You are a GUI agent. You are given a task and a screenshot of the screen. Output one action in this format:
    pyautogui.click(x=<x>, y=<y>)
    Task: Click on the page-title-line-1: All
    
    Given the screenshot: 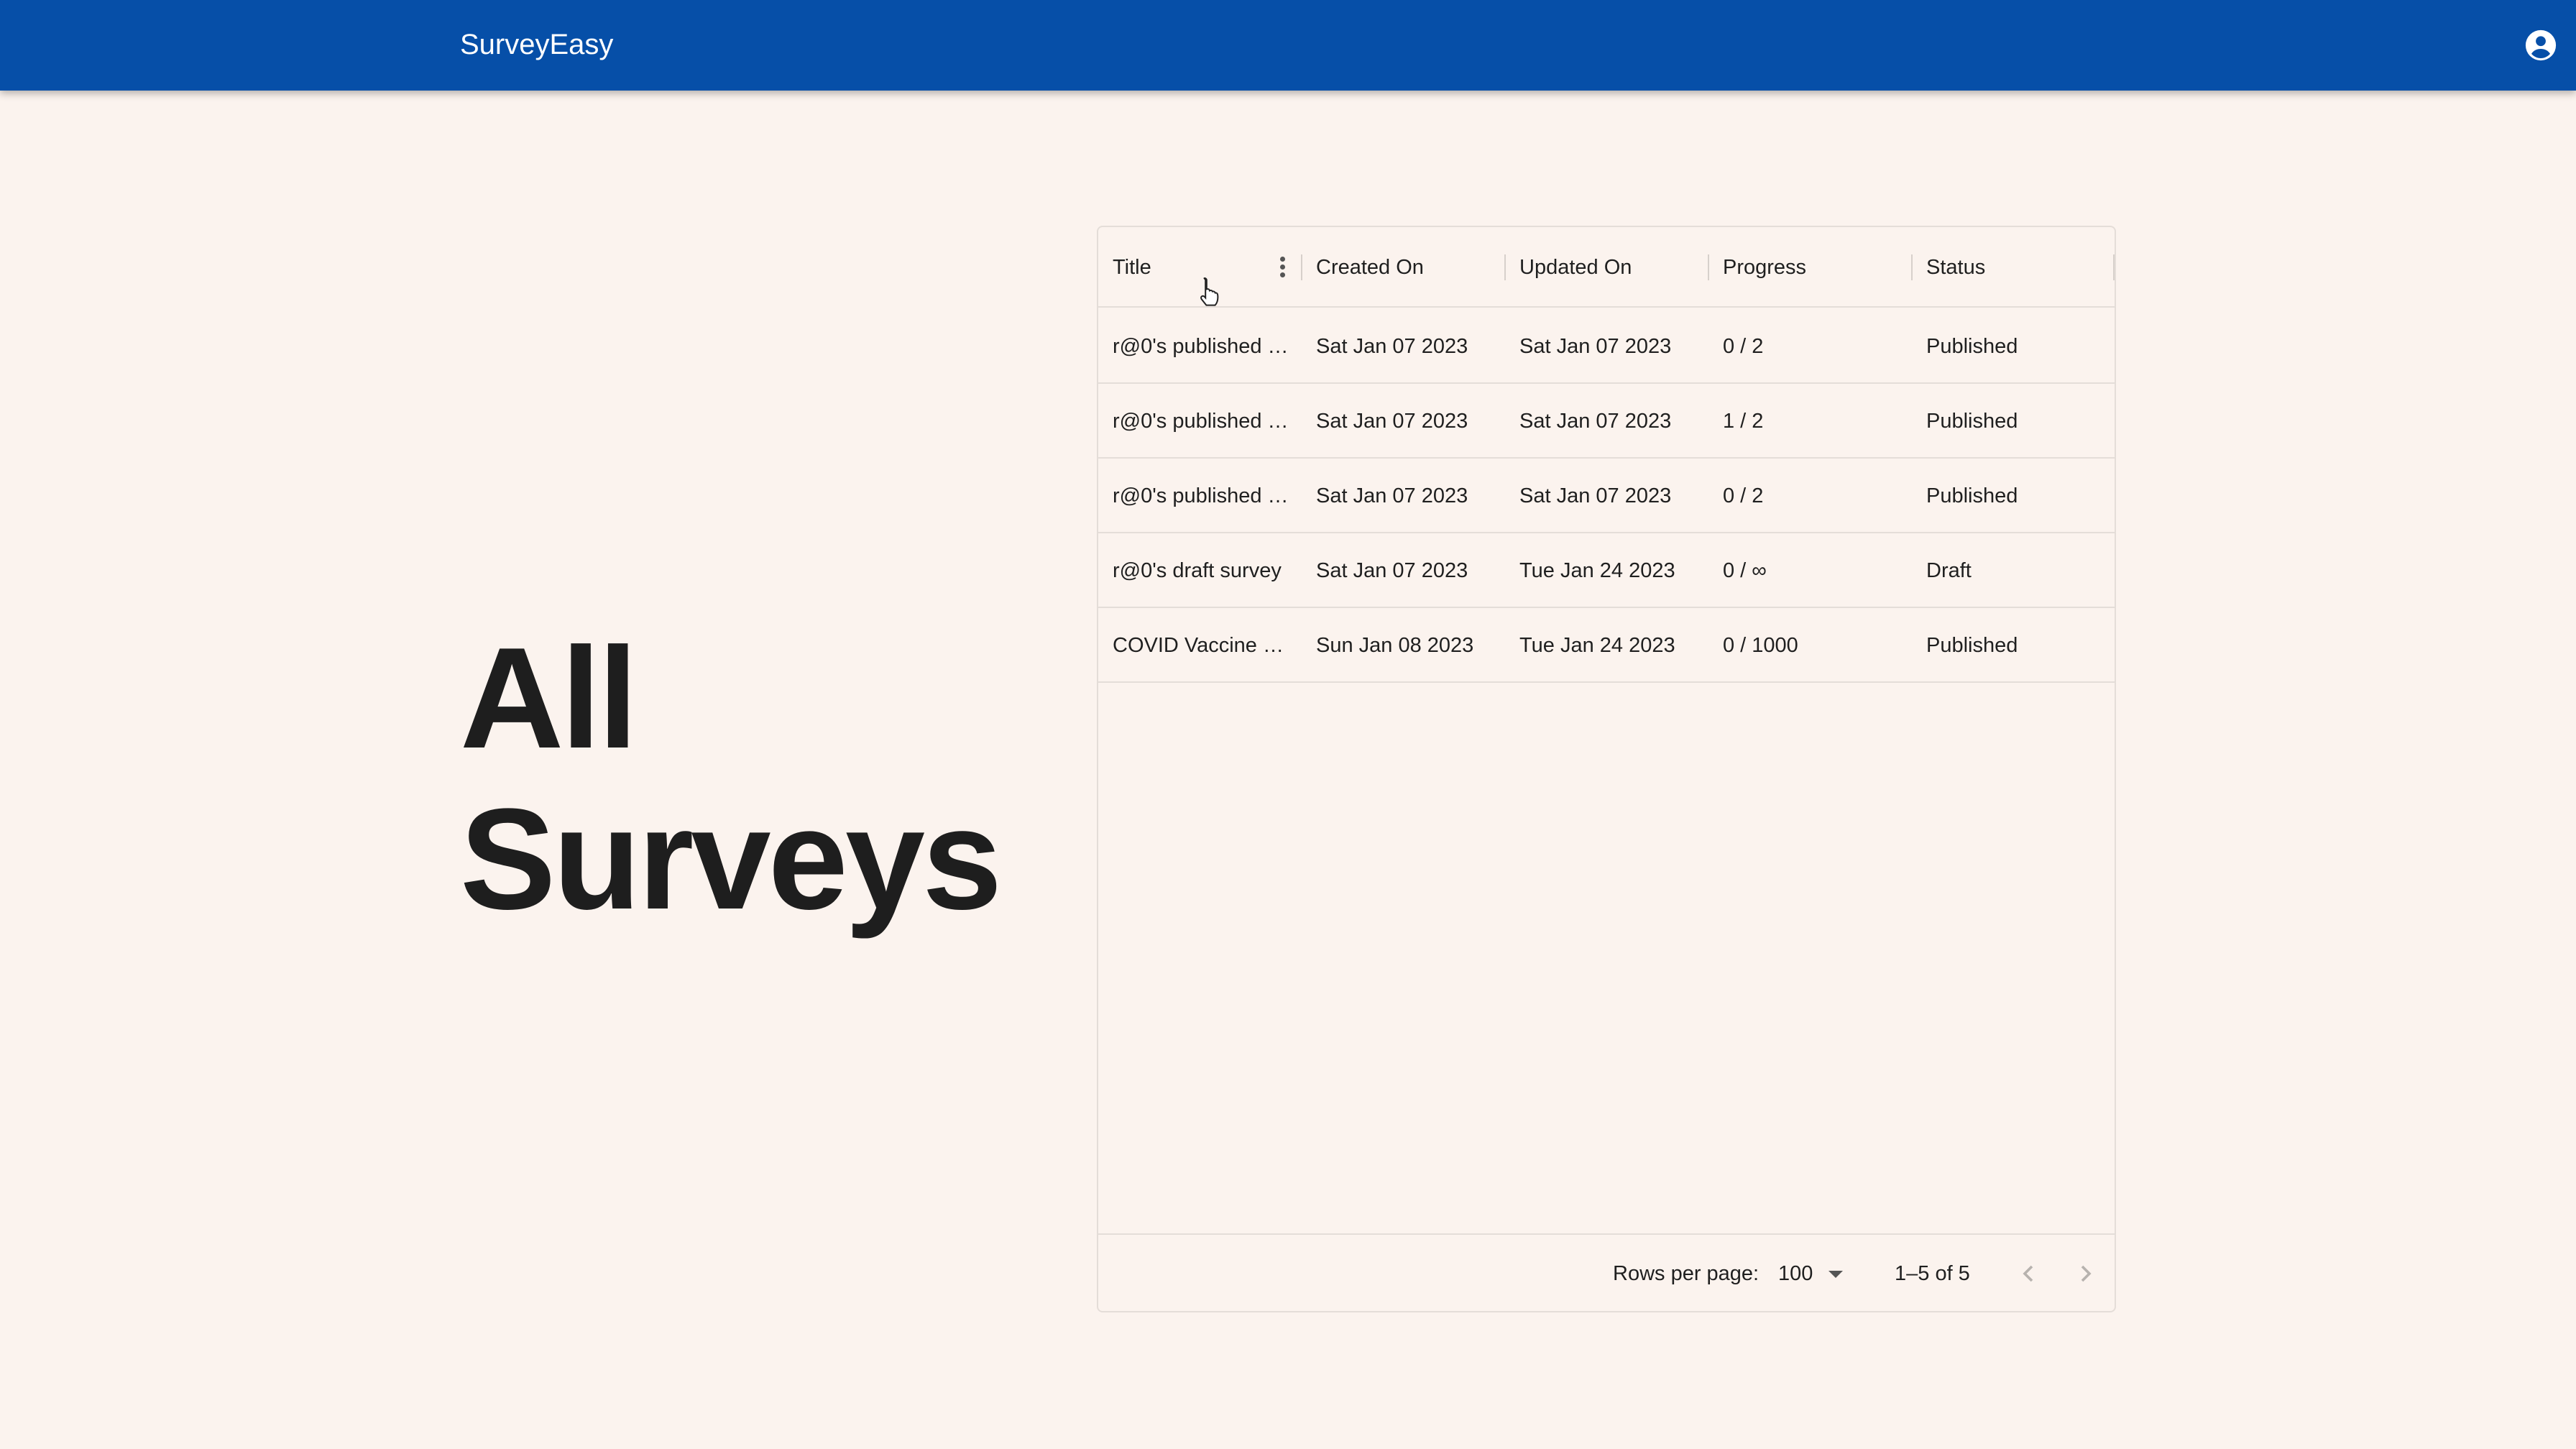 What is the action you would take?
    pyautogui.click(x=549, y=698)
    